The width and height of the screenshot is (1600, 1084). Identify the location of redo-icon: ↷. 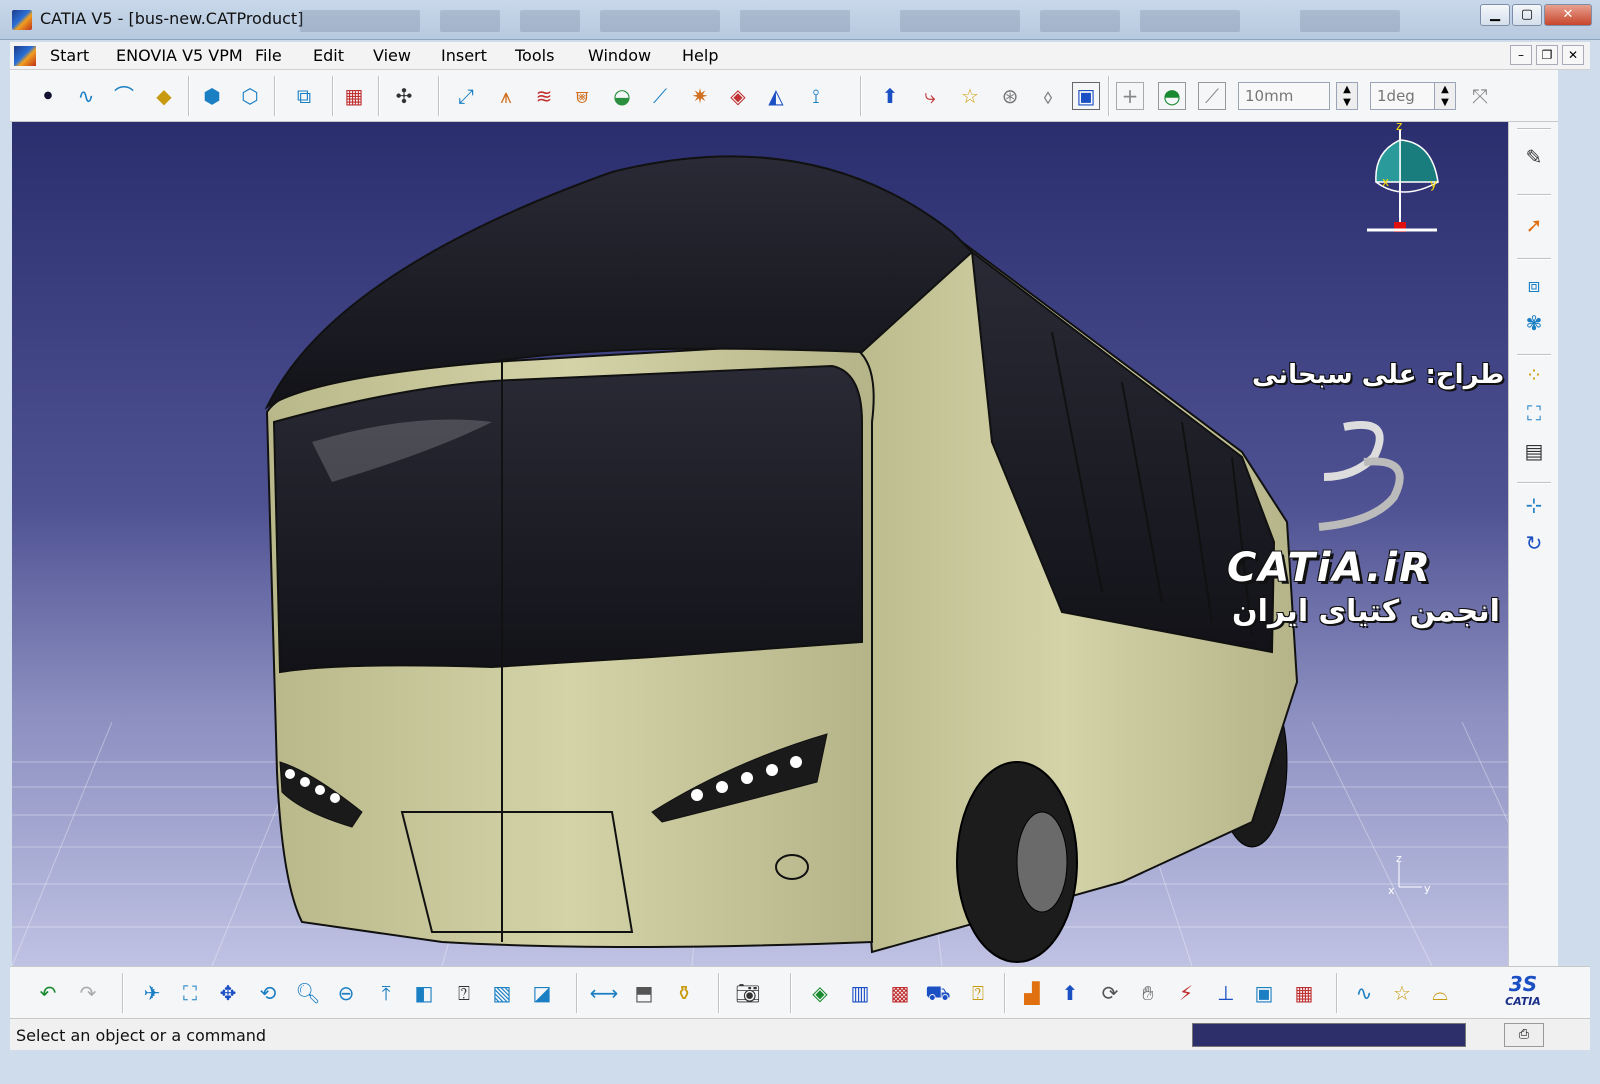
(88, 993).